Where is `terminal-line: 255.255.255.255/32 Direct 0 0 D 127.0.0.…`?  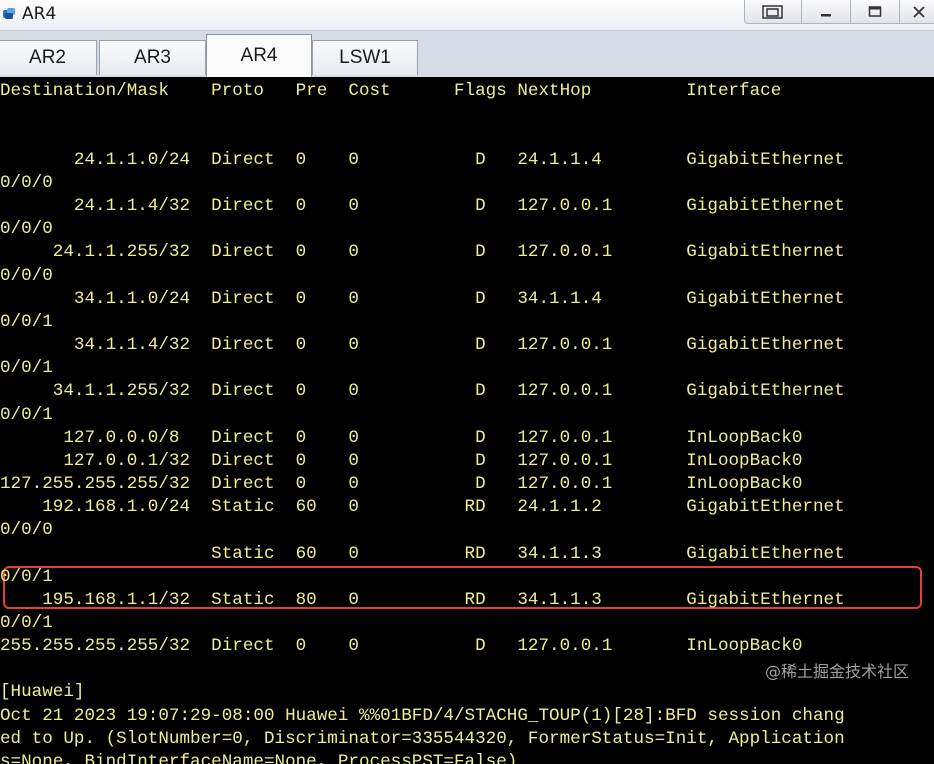
terminal-line: 255.255.255.255/32 Direct 0 0 D 127.0.0.… is located at coordinates (401, 646).